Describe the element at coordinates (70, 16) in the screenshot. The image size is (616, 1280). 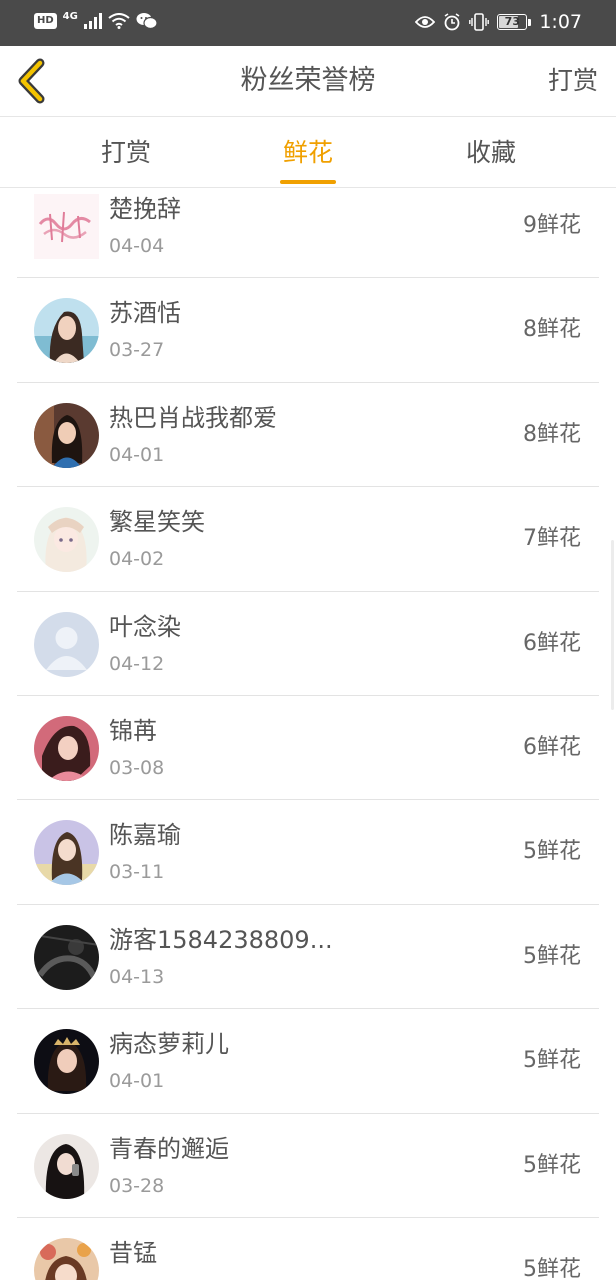
I see `network-type: 4G` at that location.